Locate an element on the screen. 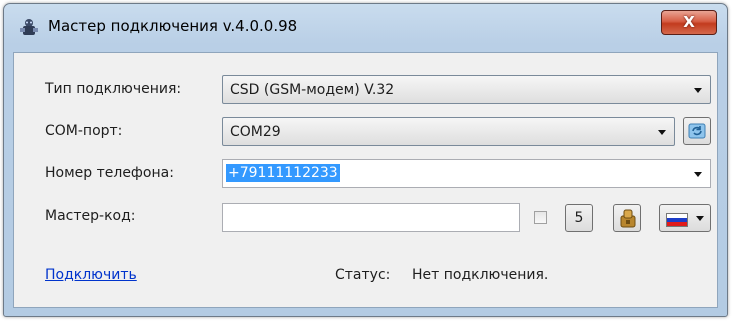 The width and height of the screenshot is (733, 321). app-icon is located at coordinates (29, 27).